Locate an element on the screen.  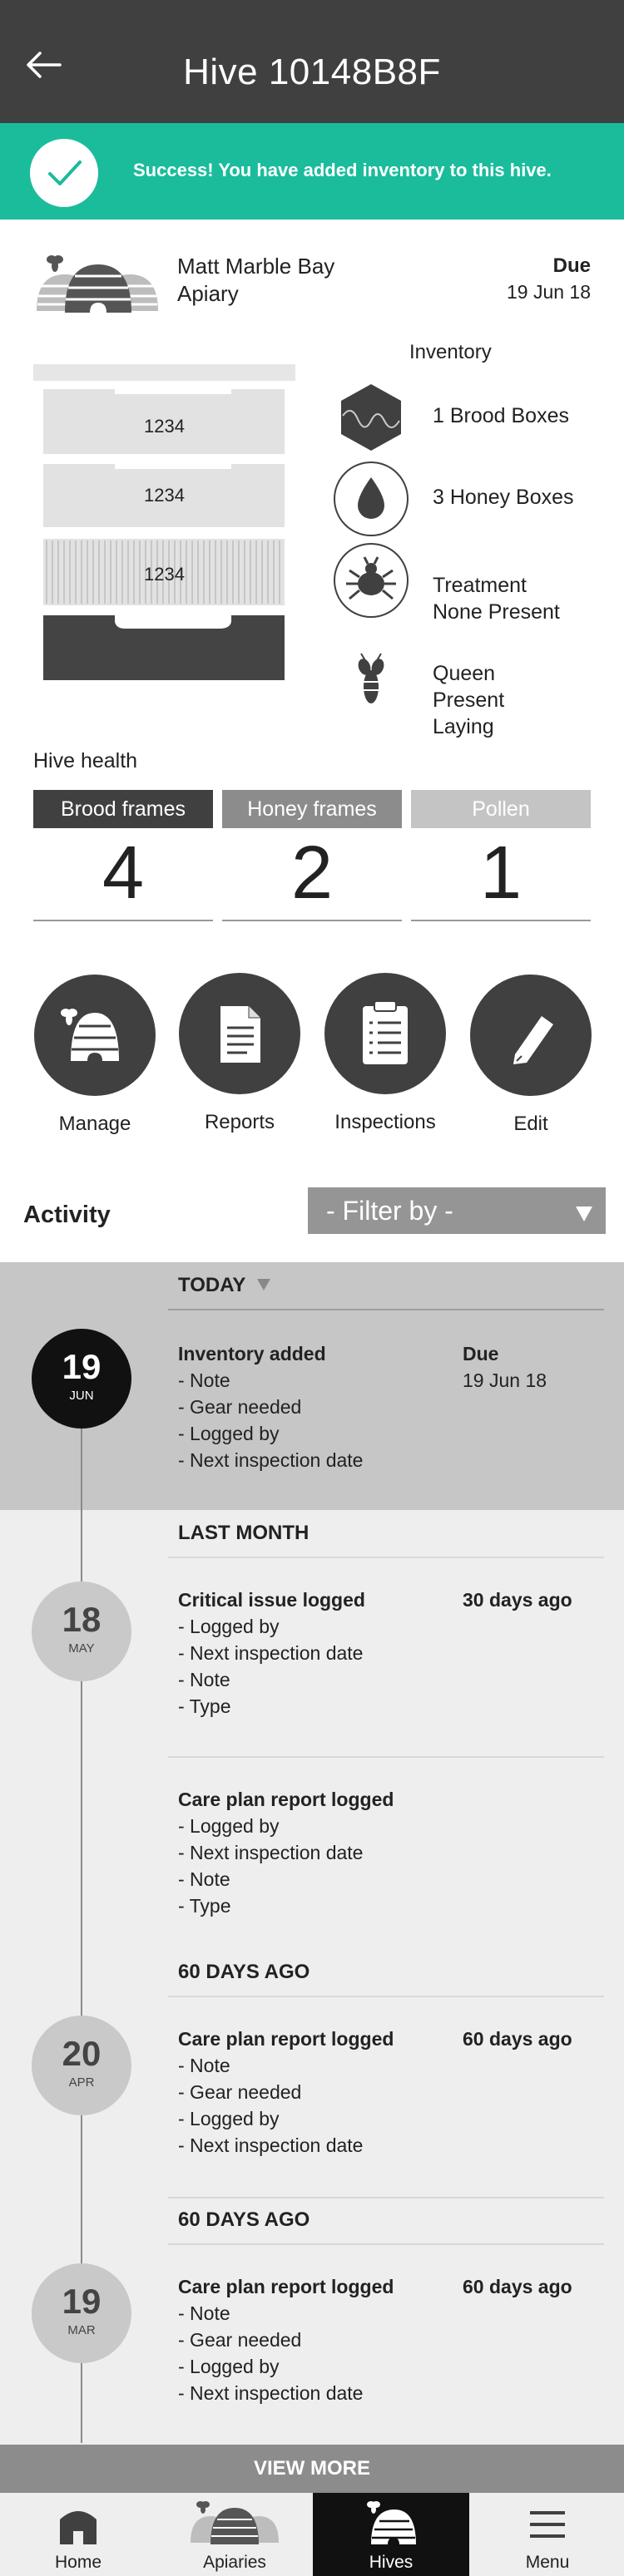
queen-present: Present is located at coordinates (469, 700).